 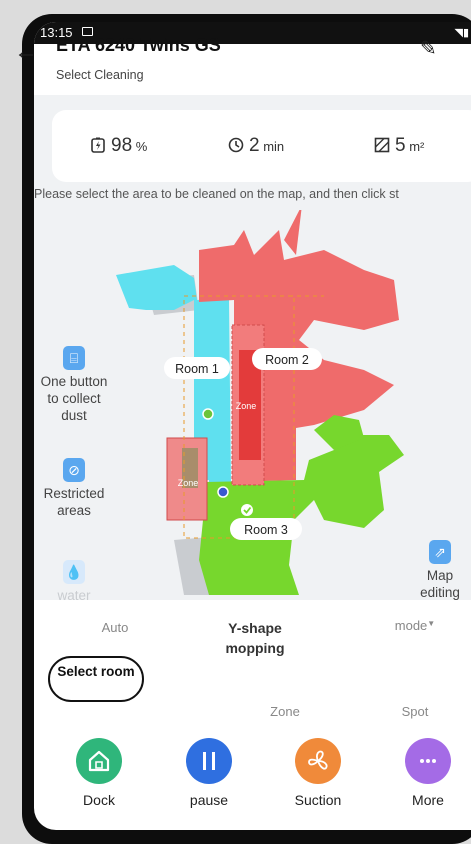 I want to click on stats-card: 98 % 2 min 5 m², so click(x=261, y=146).